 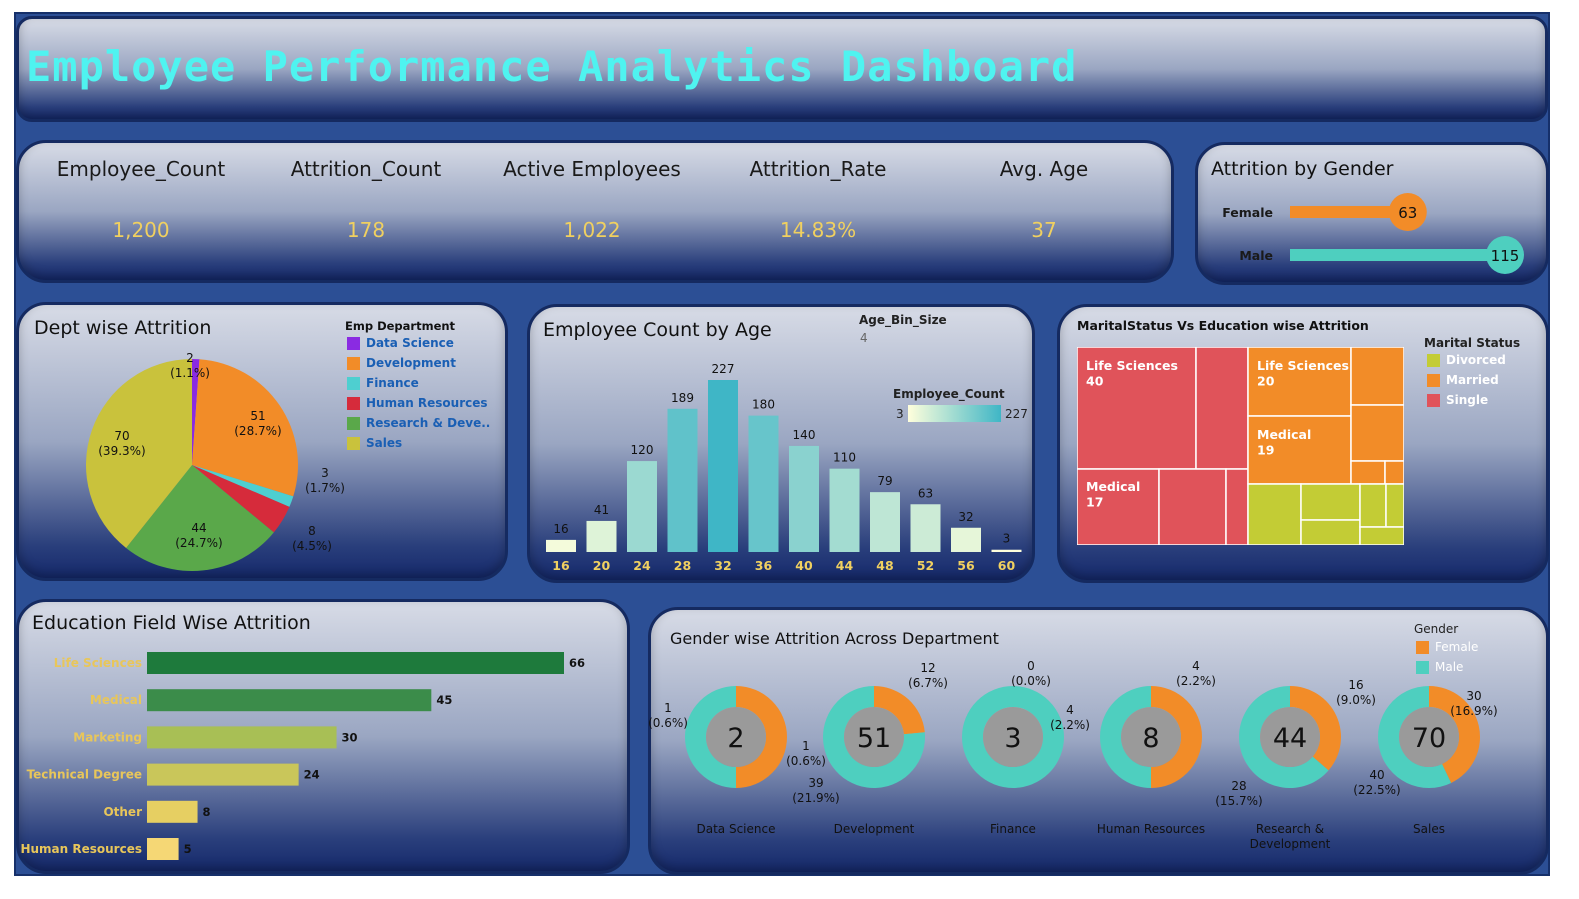 I want to click on gender-chart: Female 63 Male 115, so click(x=1373, y=233).